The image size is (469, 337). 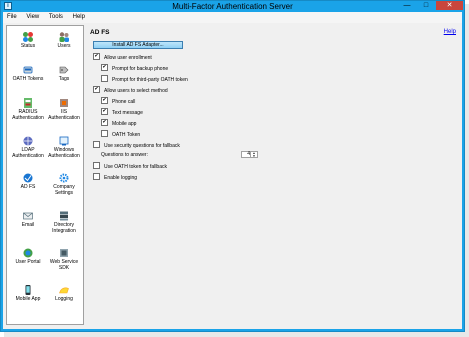 I want to click on sidebar-item-label: Web Service SDK, so click(x=64, y=265).